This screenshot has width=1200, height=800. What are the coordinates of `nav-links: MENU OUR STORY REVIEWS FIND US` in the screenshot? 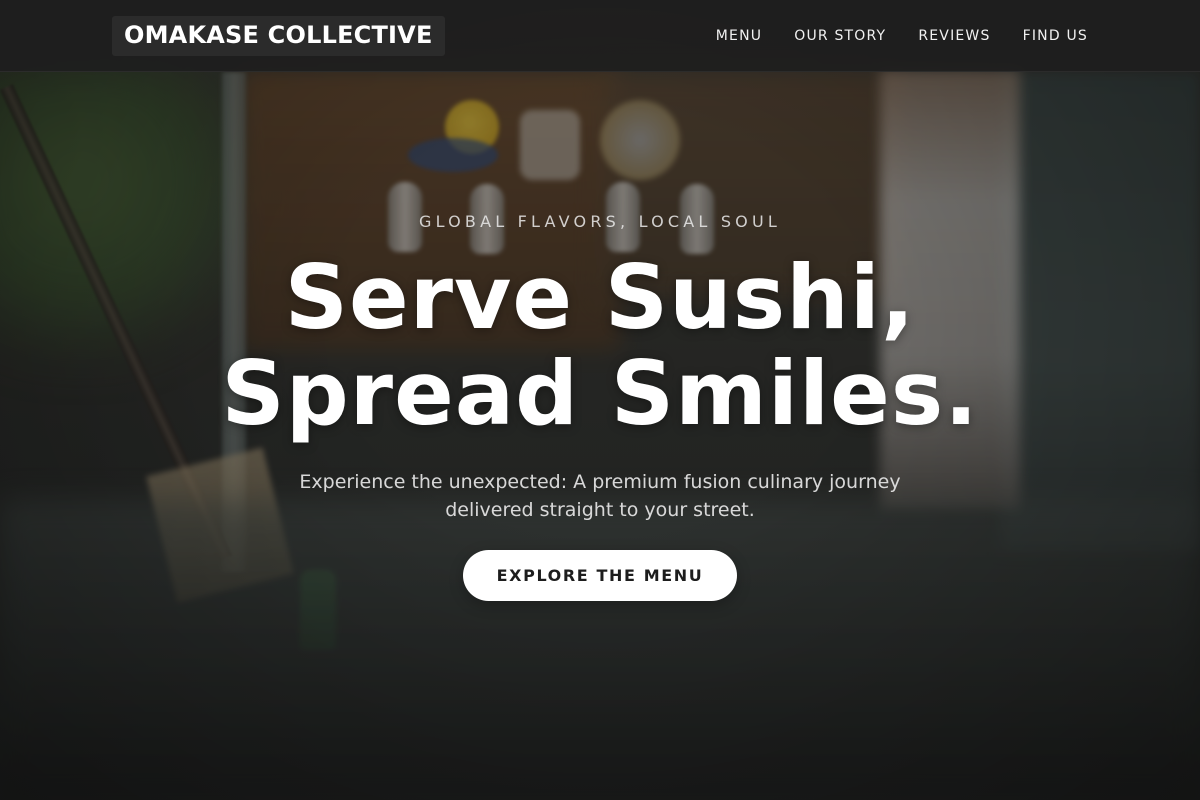 It's located at (902, 36).